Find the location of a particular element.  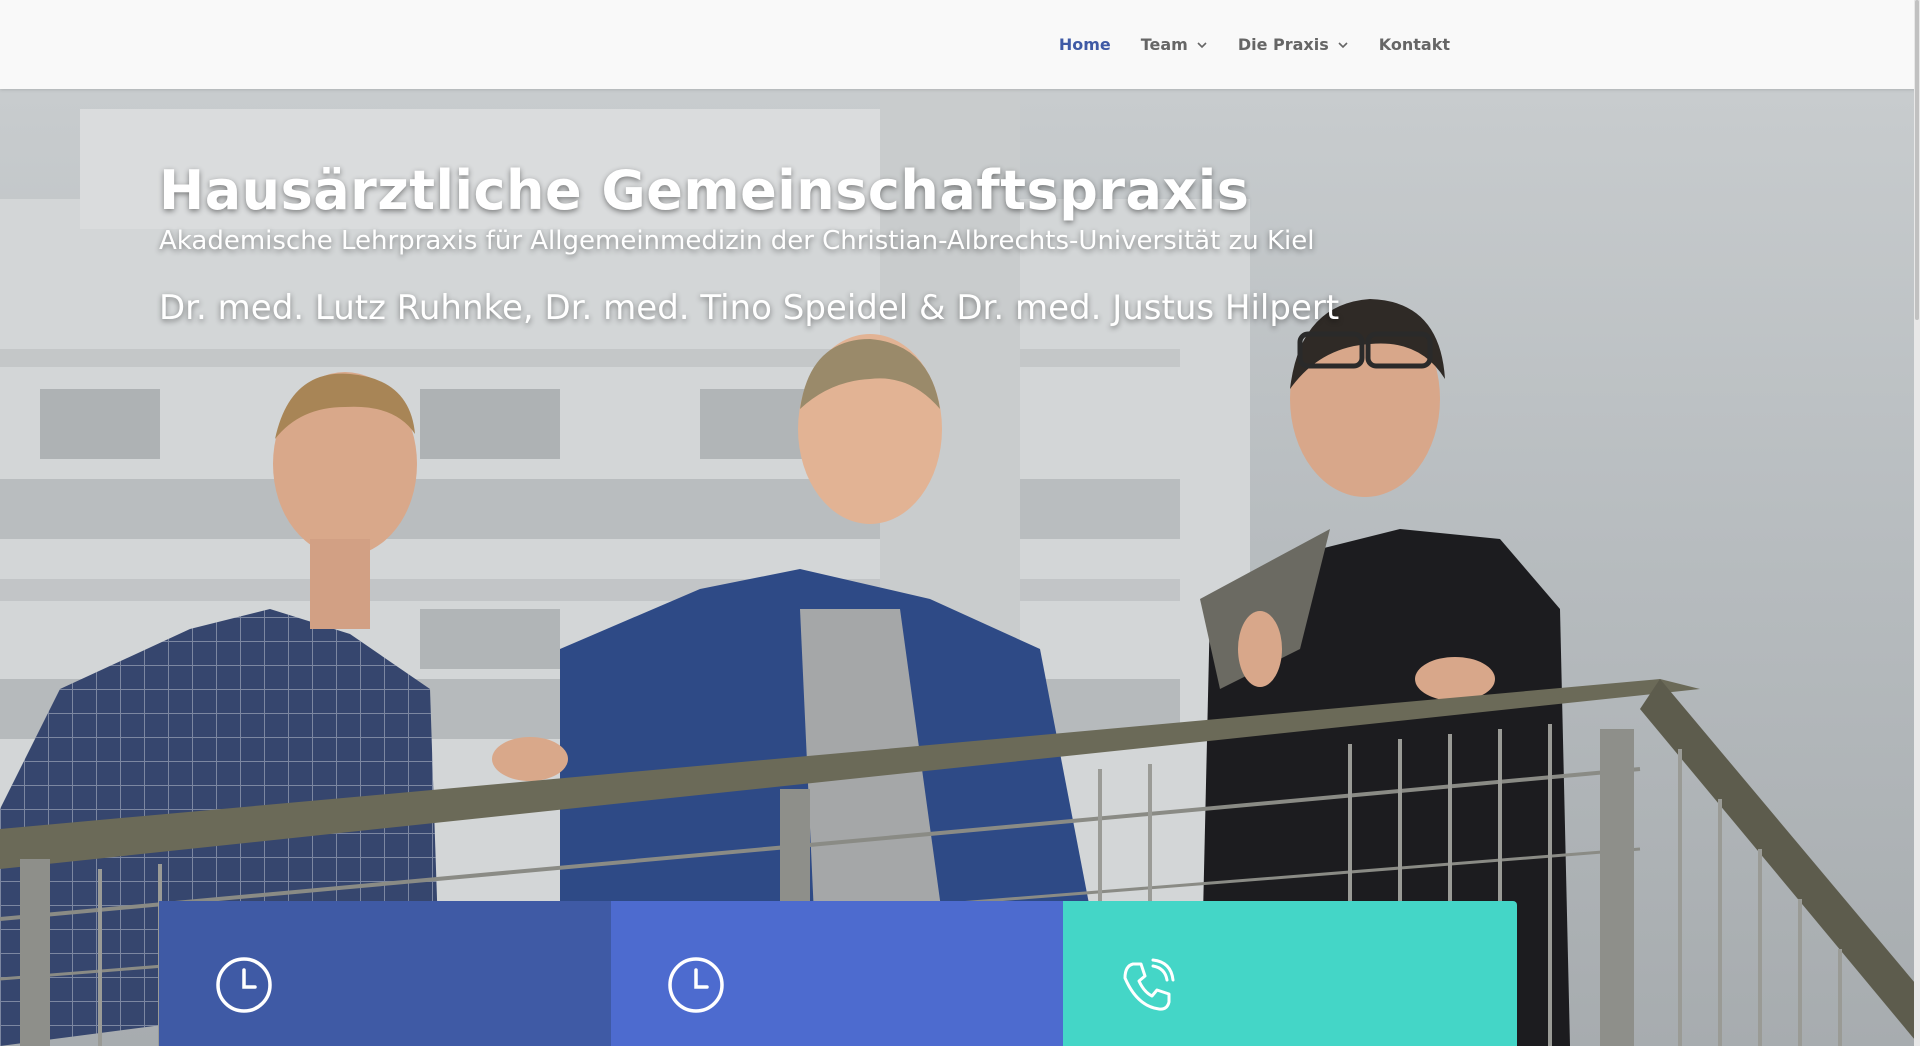

scrollbar is located at coordinates (1917, 523).